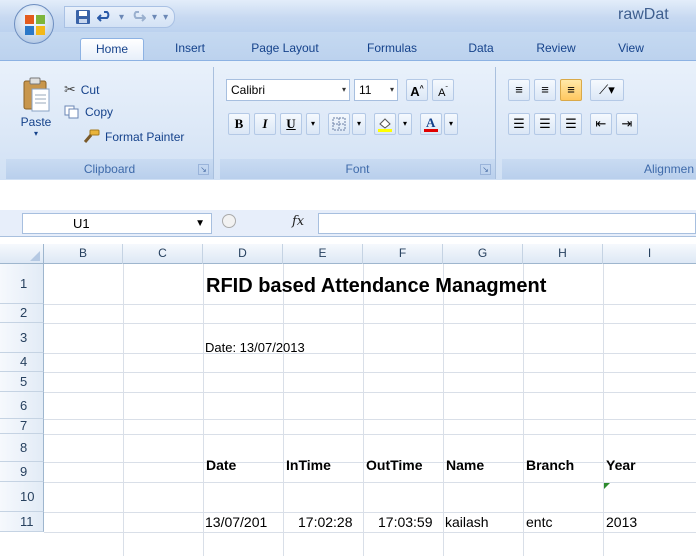  What do you see at coordinates (339, 124) in the screenshot?
I see `borders-button` at bounding box center [339, 124].